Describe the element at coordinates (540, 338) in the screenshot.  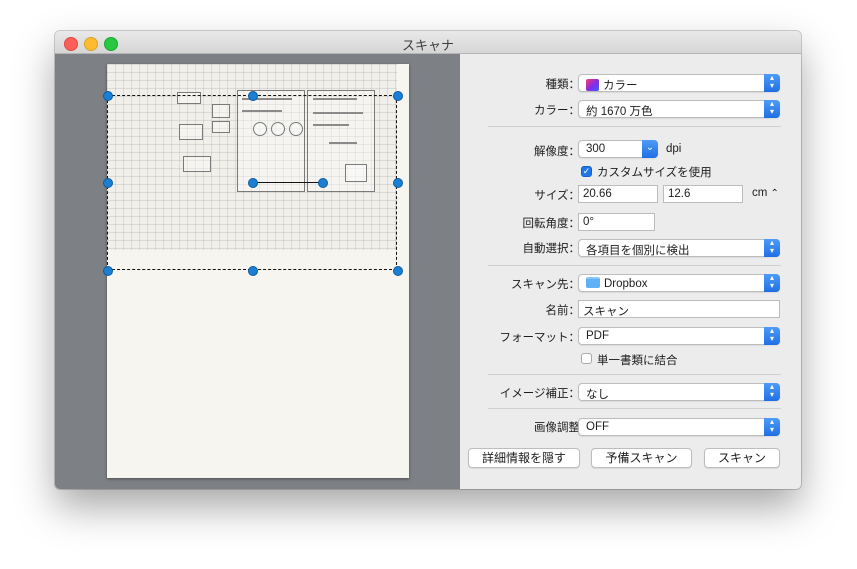
I see `format-label: フォーマット：` at that location.